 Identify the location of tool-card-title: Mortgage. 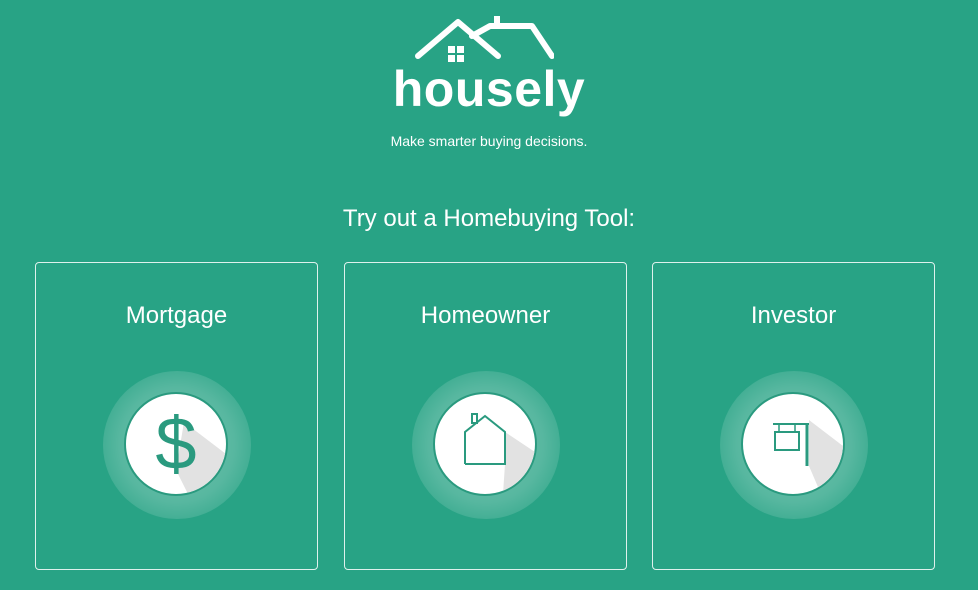
(176, 315).